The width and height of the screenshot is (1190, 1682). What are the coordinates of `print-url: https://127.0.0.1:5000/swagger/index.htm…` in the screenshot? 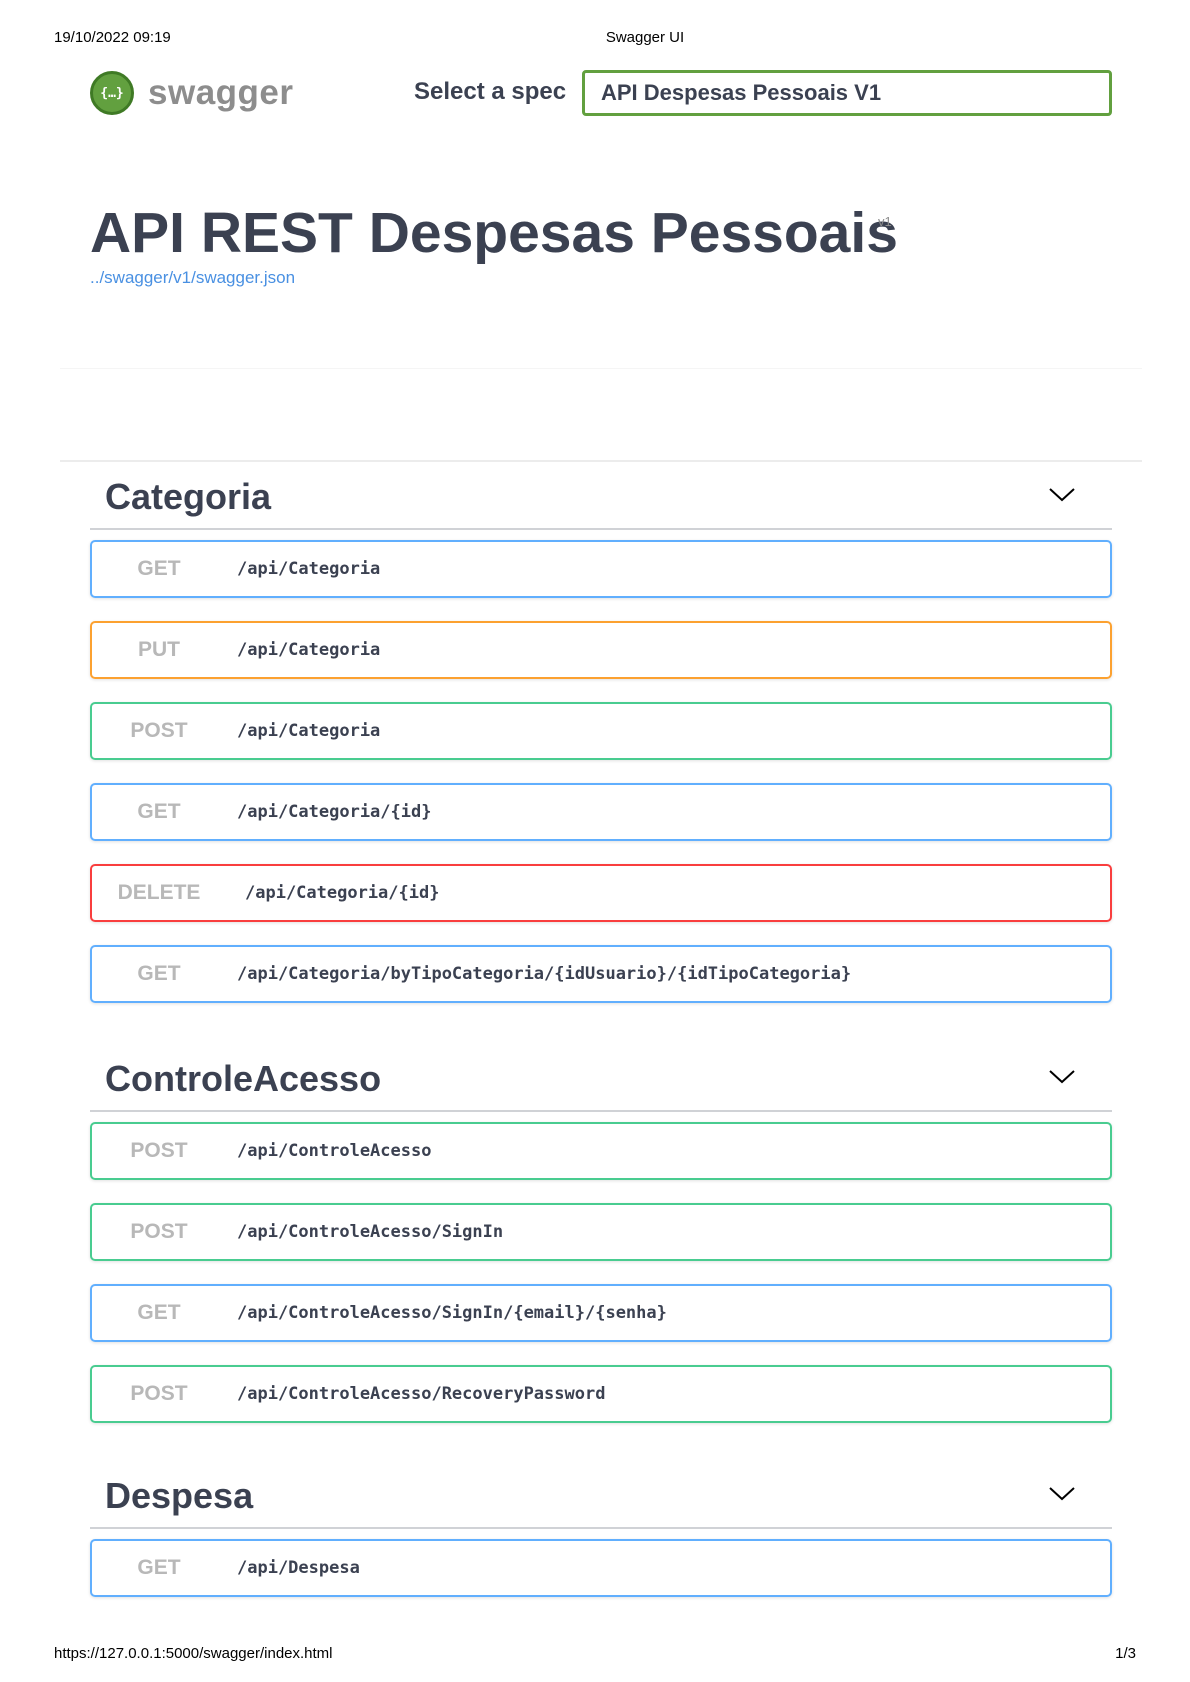 It's located at (193, 1653).